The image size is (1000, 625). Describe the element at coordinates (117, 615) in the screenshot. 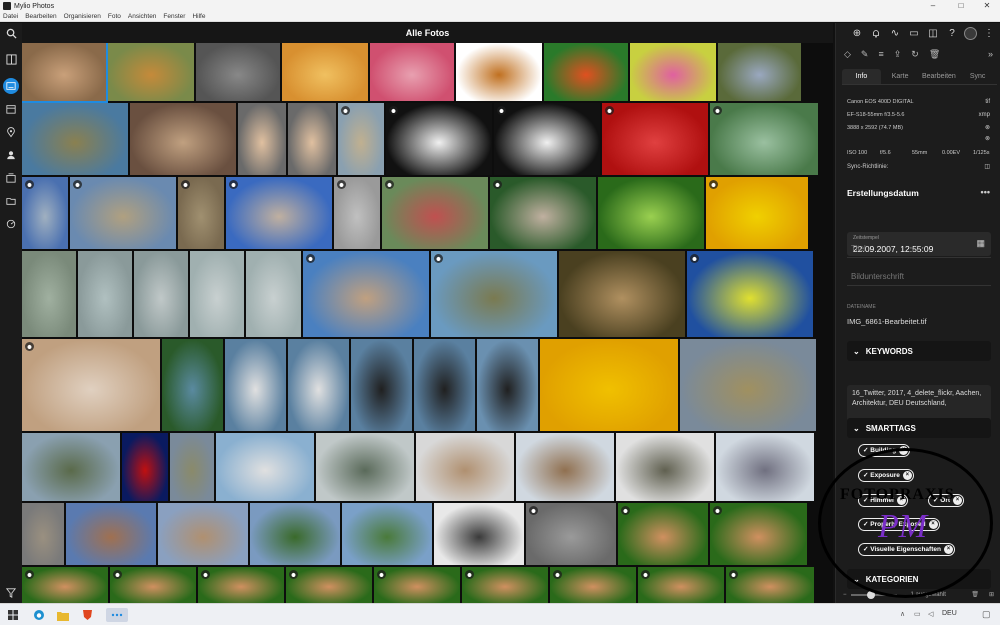

I see `mylio-app-icon` at that location.